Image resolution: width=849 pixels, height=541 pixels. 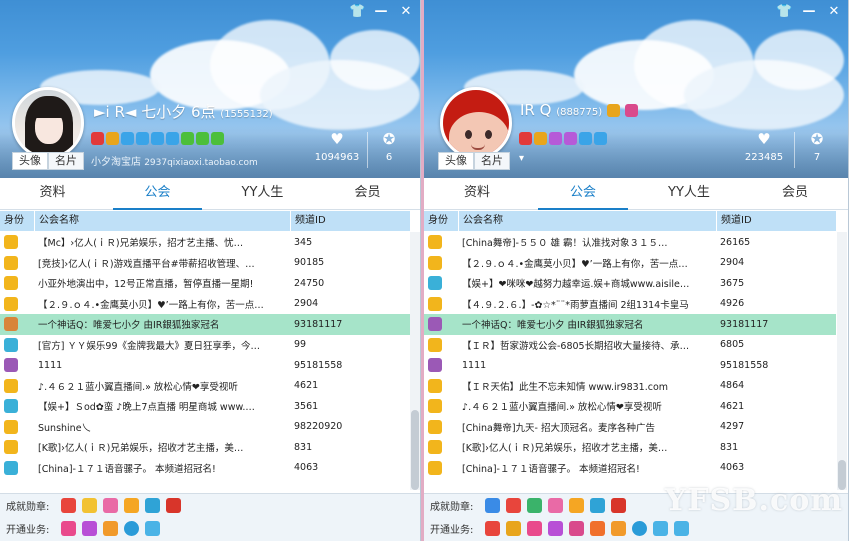 What do you see at coordinates (630, 283) in the screenshot?
I see `table-row: 【娱+】❤咪咪❤越努力越幸运.娱+商城www.aisile… 3675` at bounding box center [630, 283].